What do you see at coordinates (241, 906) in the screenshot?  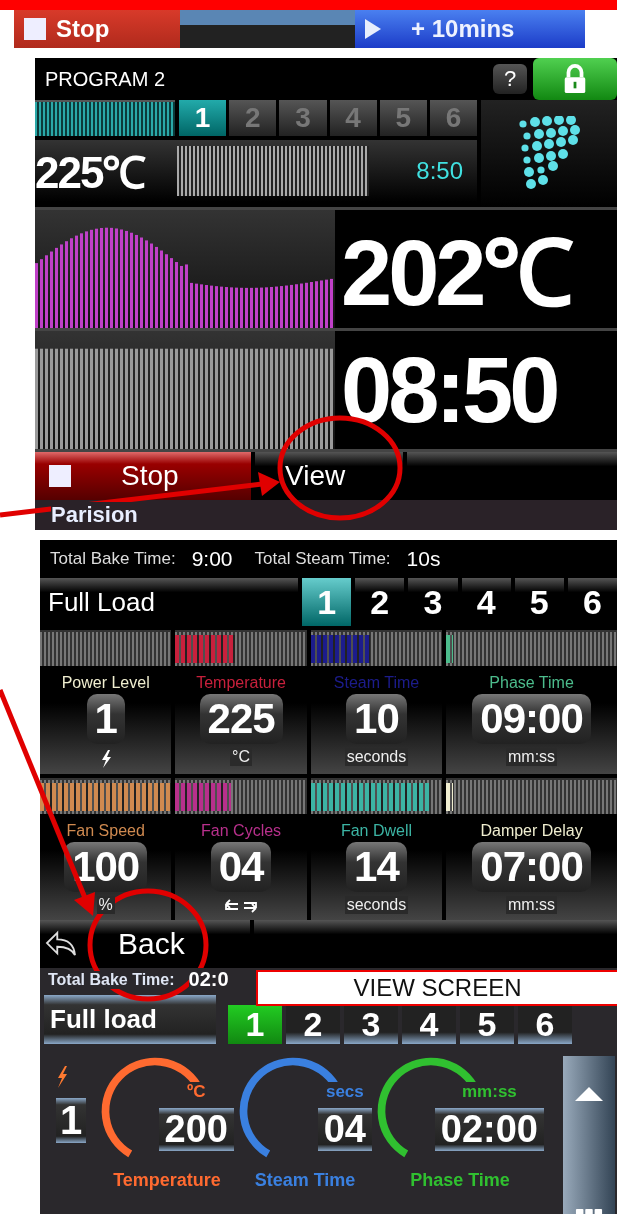 I see `cycle-arrows-icon` at bounding box center [241, 906].